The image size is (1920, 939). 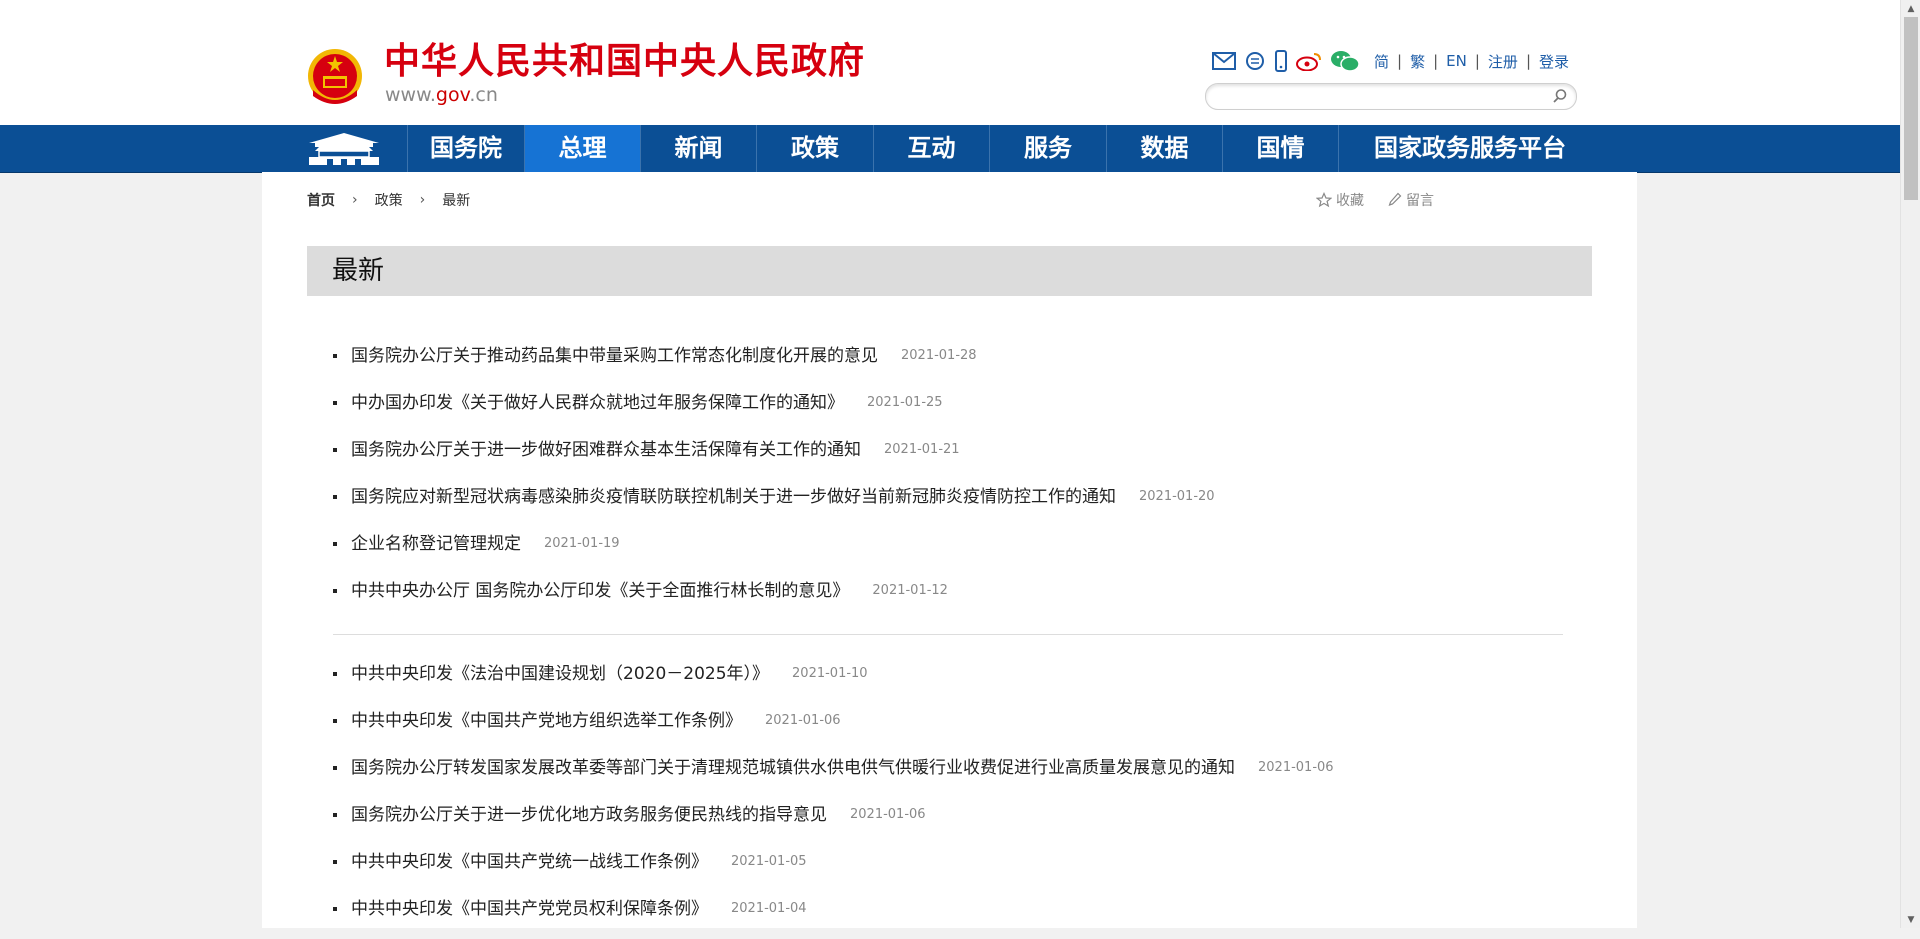 I want to click on news-title-link: 国务院办公厅关于进一步做好困难群众基本生活保障有关工作的通知, so click(x=606, y=450).